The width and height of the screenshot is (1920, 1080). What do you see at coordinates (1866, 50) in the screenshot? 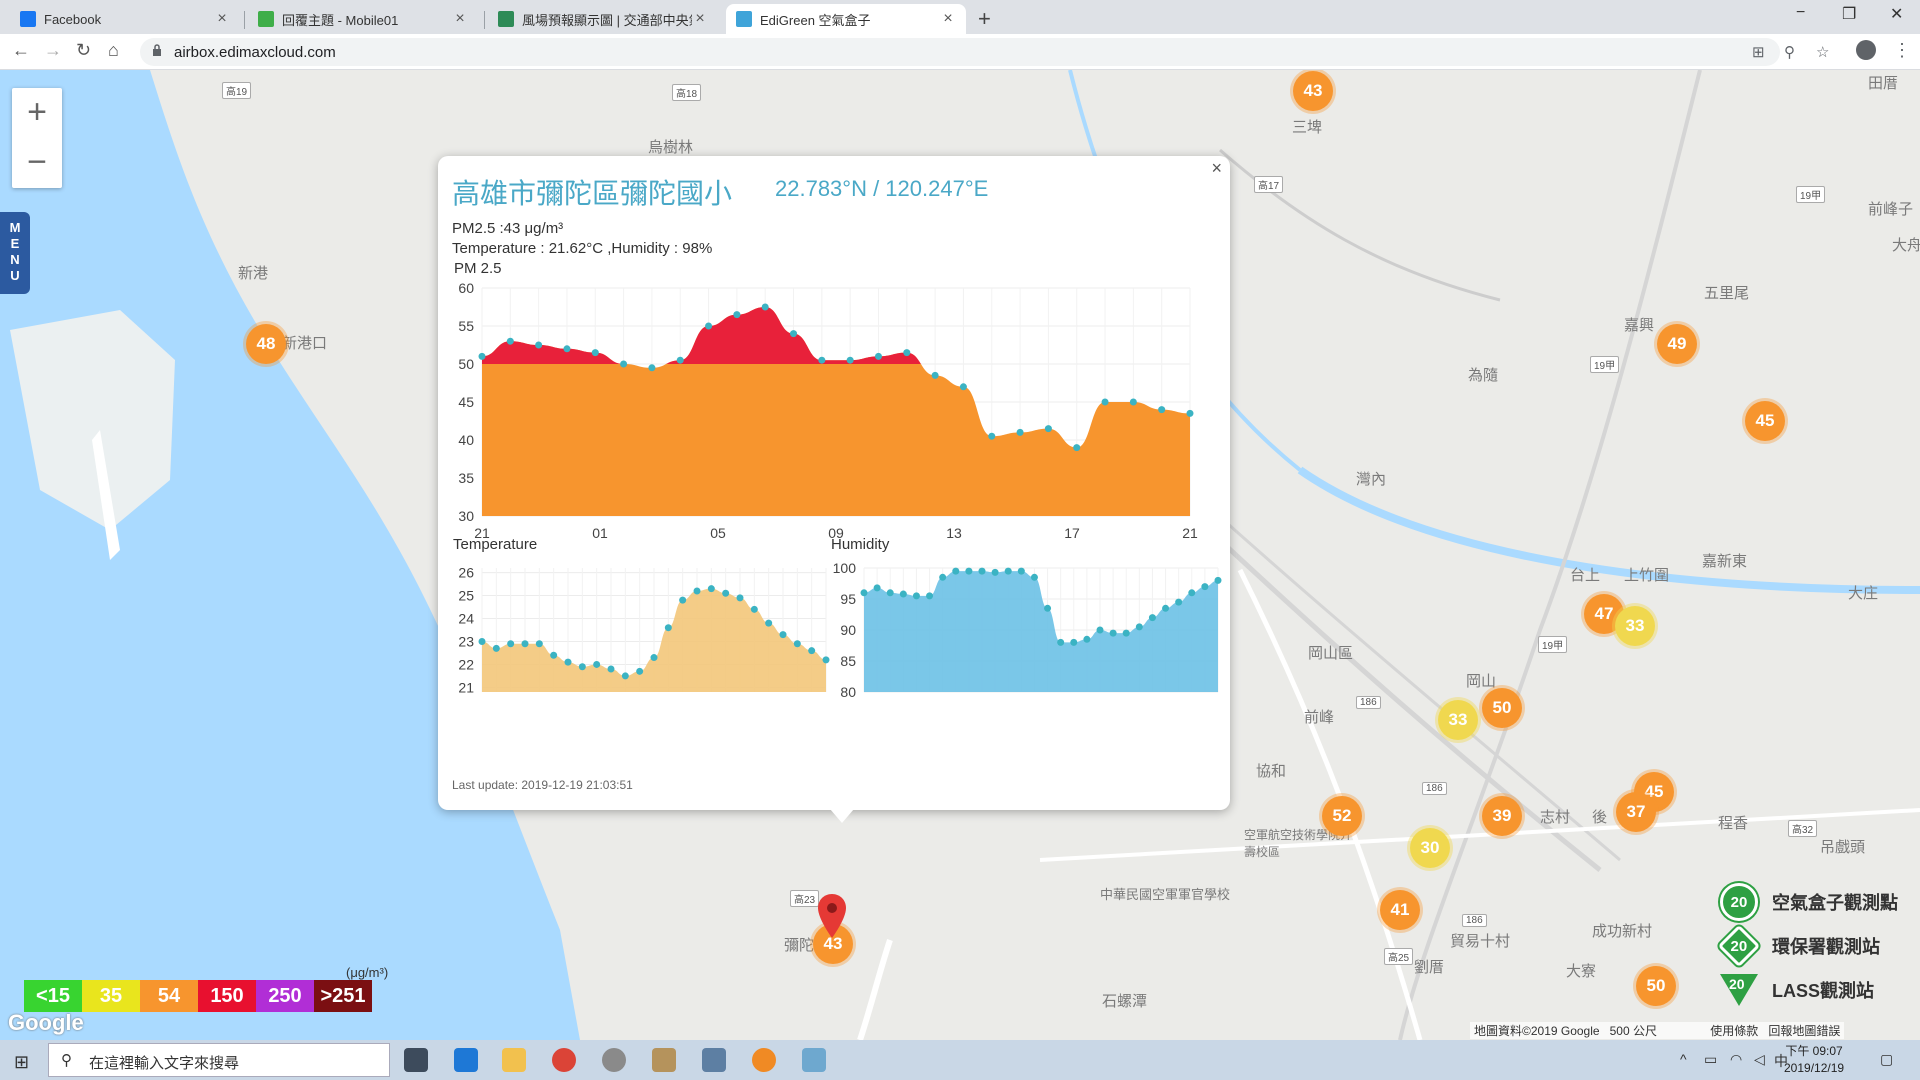
I see `profile-avatar-icon` at bounding box center [1866, 50].